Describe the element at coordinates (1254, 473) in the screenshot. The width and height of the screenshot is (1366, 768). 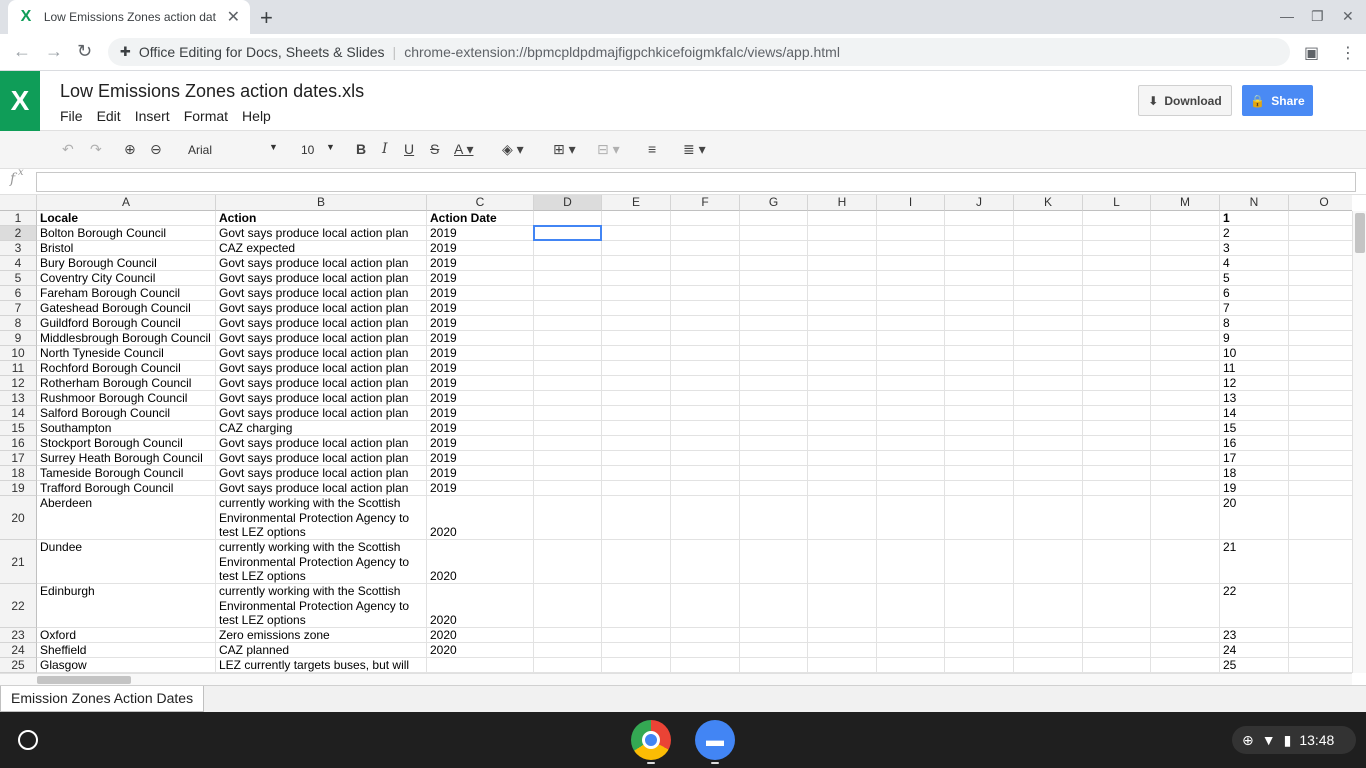
I see `cell-N18: 18` at that location.